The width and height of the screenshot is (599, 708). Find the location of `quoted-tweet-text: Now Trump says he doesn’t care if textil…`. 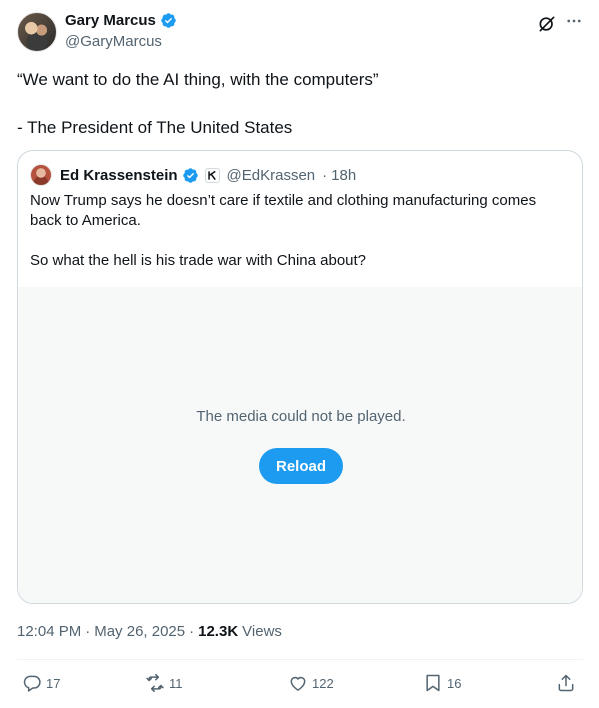

quoted-tweet-text: Now Trump says he doesn’t care if textil… is located at coordinates (283, 230).